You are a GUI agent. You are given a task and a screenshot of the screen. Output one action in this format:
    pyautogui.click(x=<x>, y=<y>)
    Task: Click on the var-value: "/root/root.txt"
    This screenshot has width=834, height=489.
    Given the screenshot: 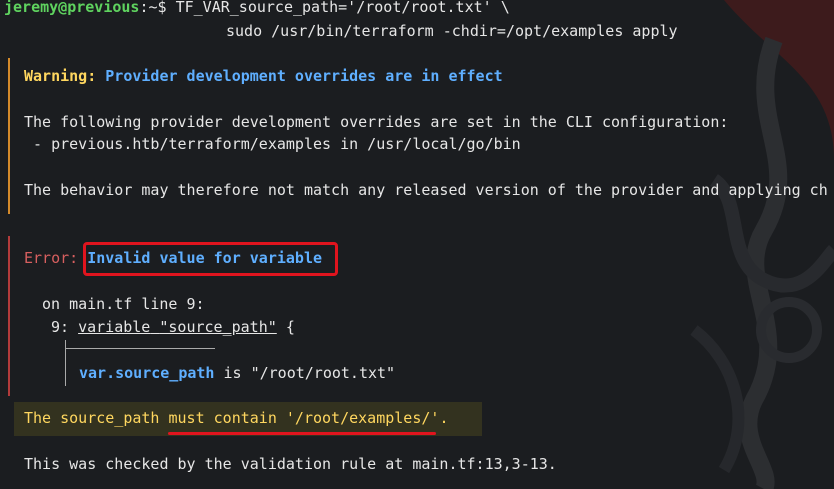 What is the action you would take?
    pyautogui.click(x=323, y=373)
    